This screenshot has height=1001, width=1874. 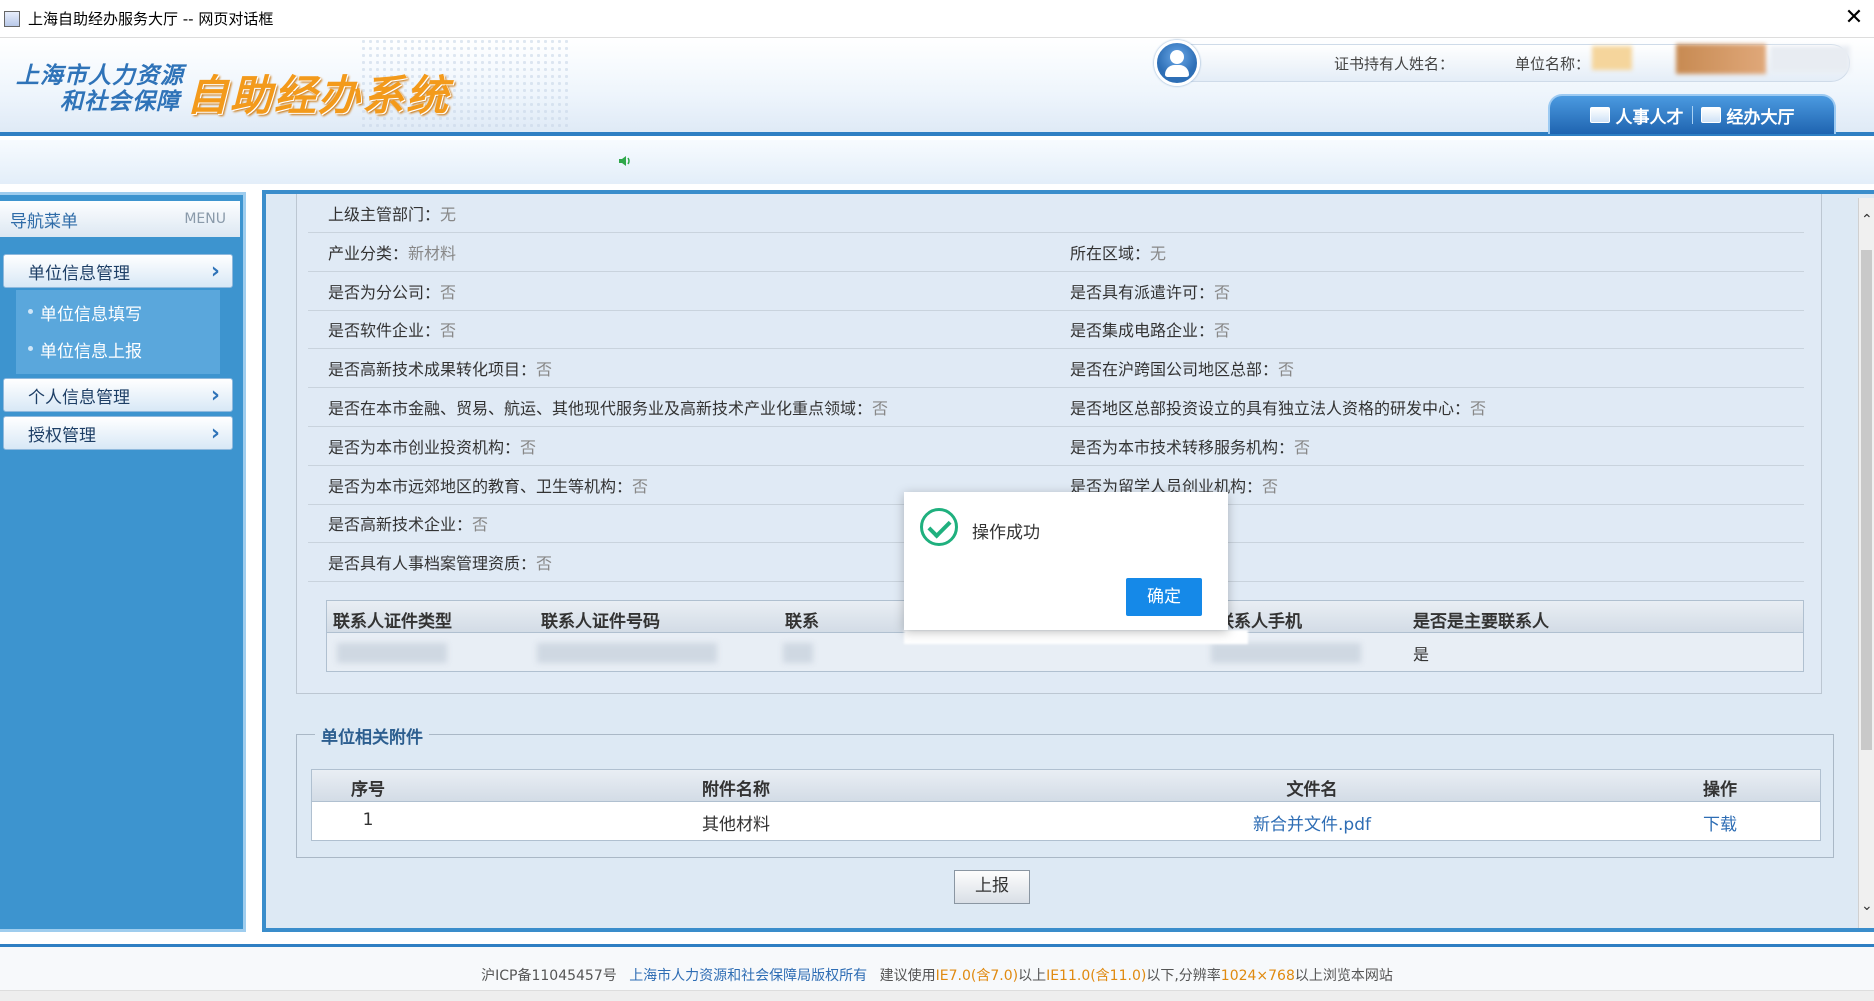 I want to click on field-label: 上级主管部门：, so click(x=384, y=214).